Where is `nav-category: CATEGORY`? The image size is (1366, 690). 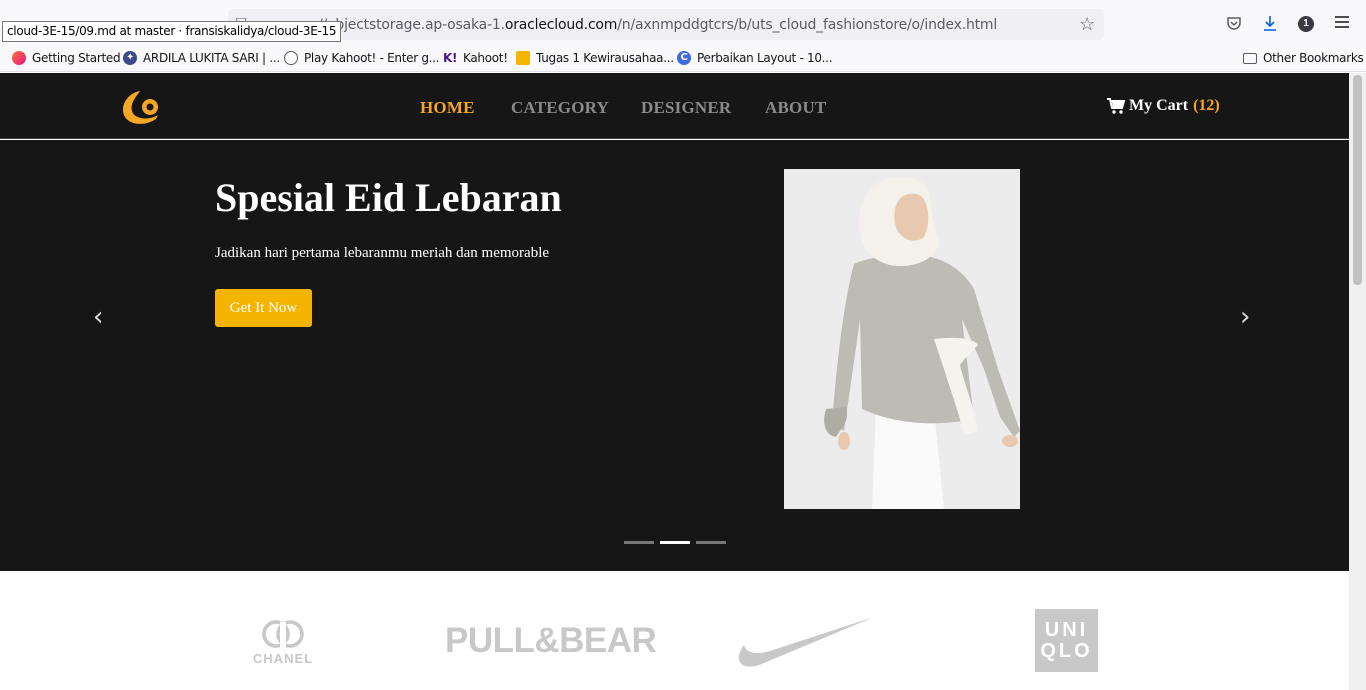 nav-category: CATEGORY is located at coordinates (560, 108).